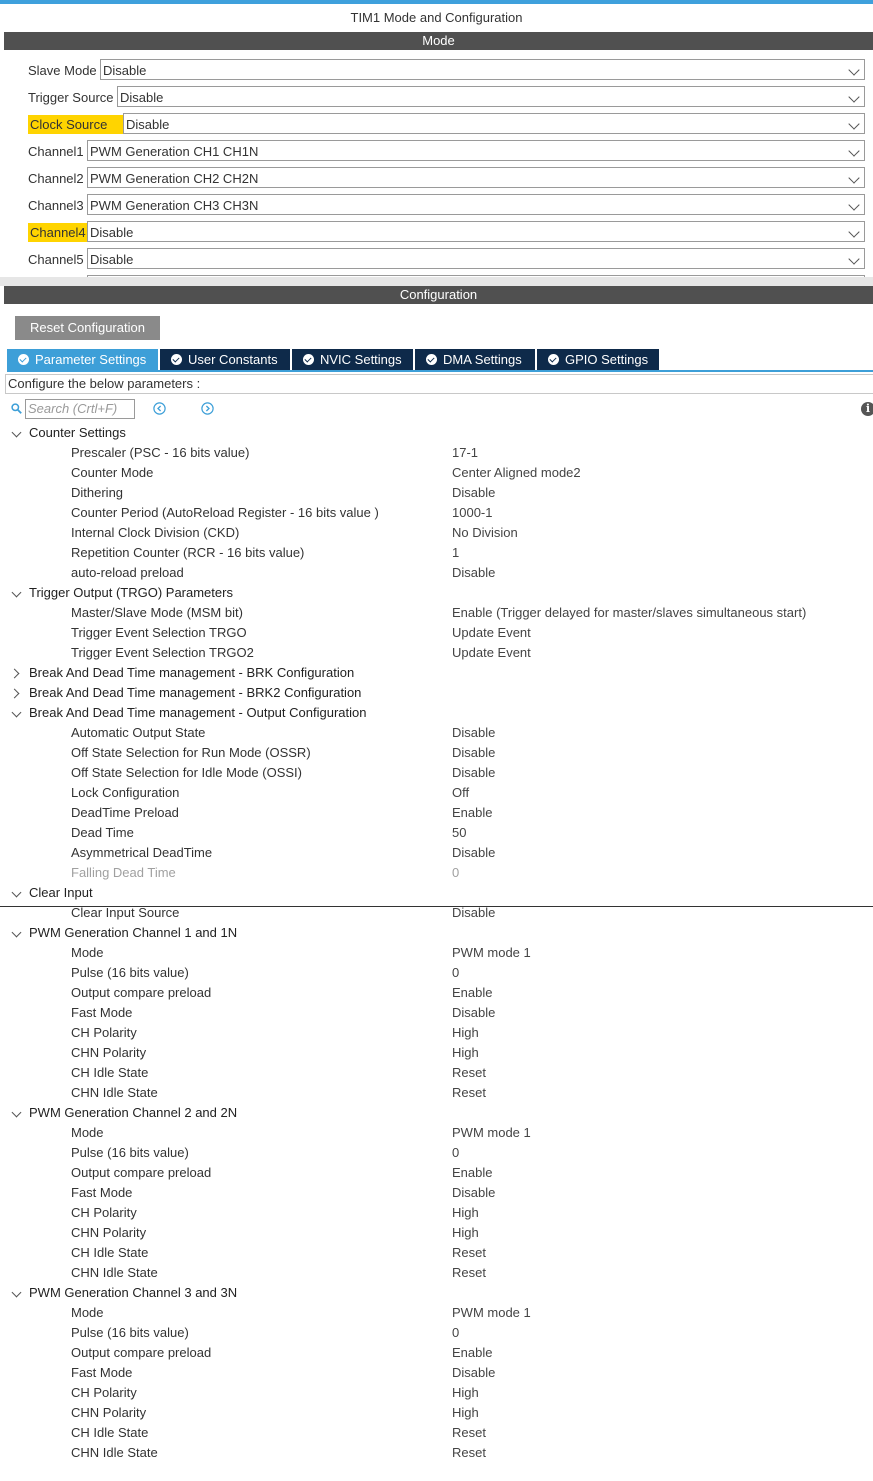  I want to click on param-value: Off, so click(460, 793).